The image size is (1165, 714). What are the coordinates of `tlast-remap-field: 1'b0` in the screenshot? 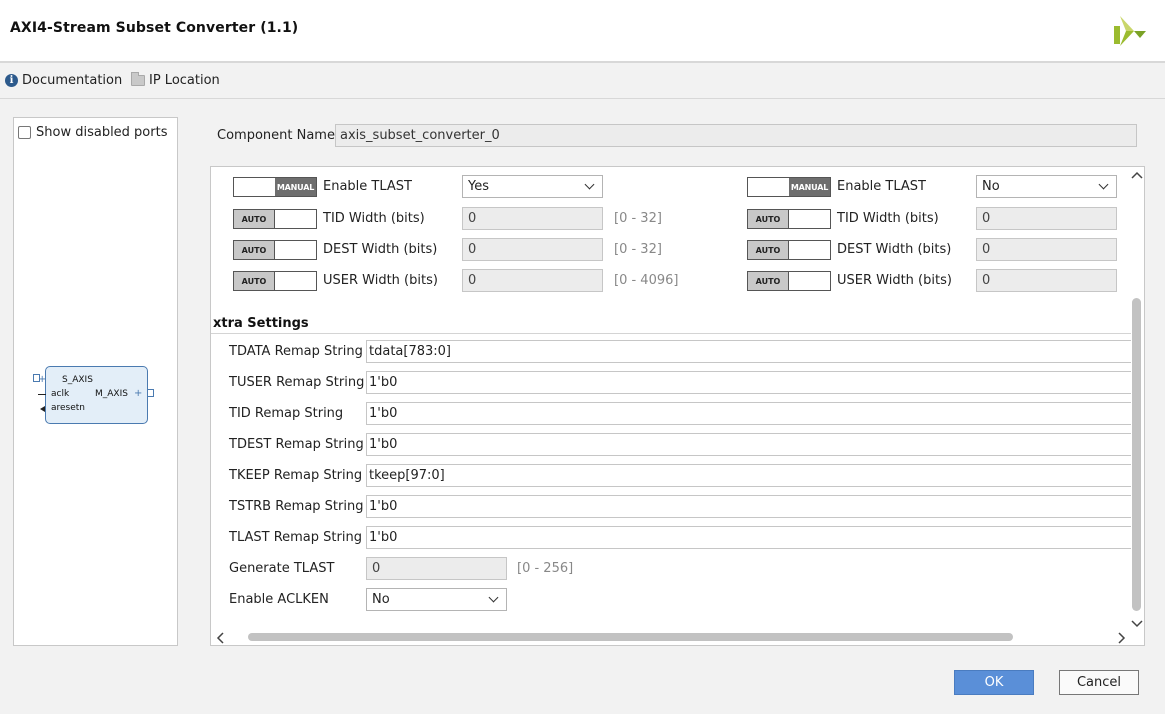 It's located at (748, 537).